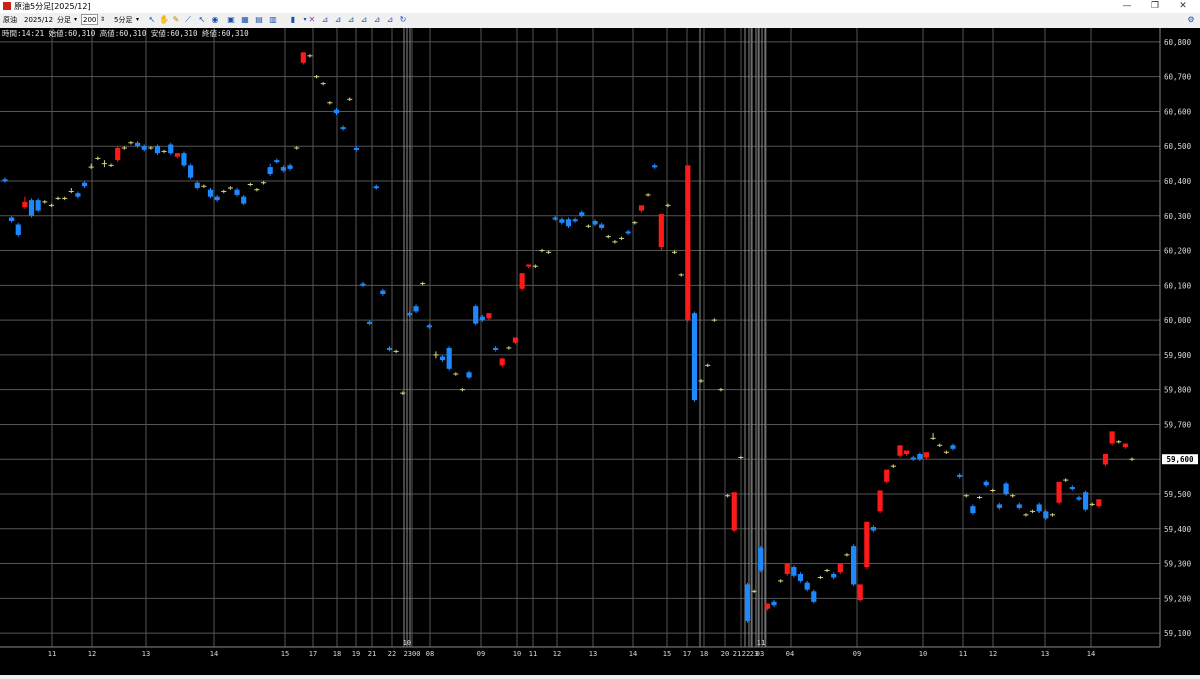  Describe the element at coordinates (259, 20) in the screenshot. I see `table-icon: ▤` at that location.